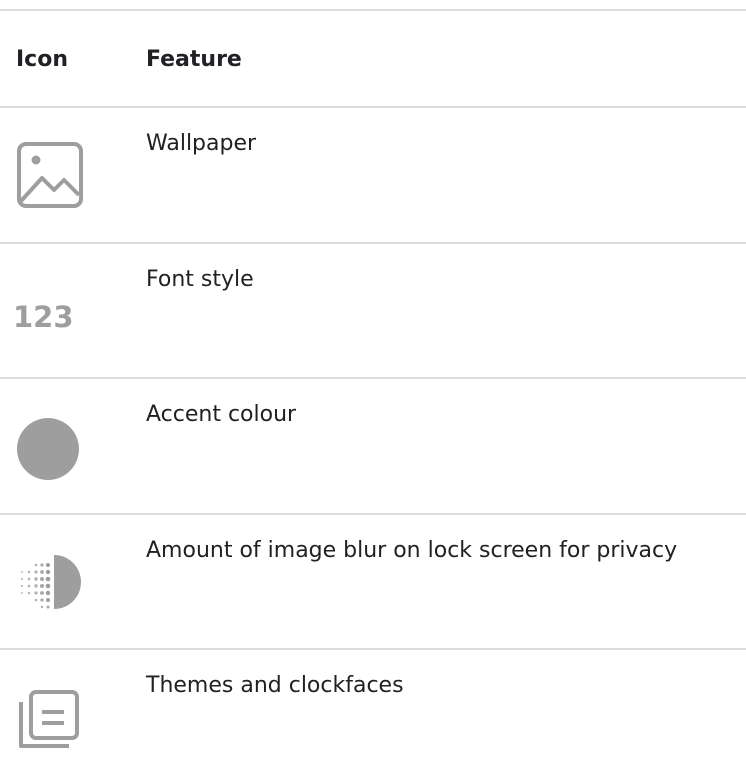  Describe the element at coordinates (194, 59) in the screenshot. I see `feature-column-header: Feature` at that location.